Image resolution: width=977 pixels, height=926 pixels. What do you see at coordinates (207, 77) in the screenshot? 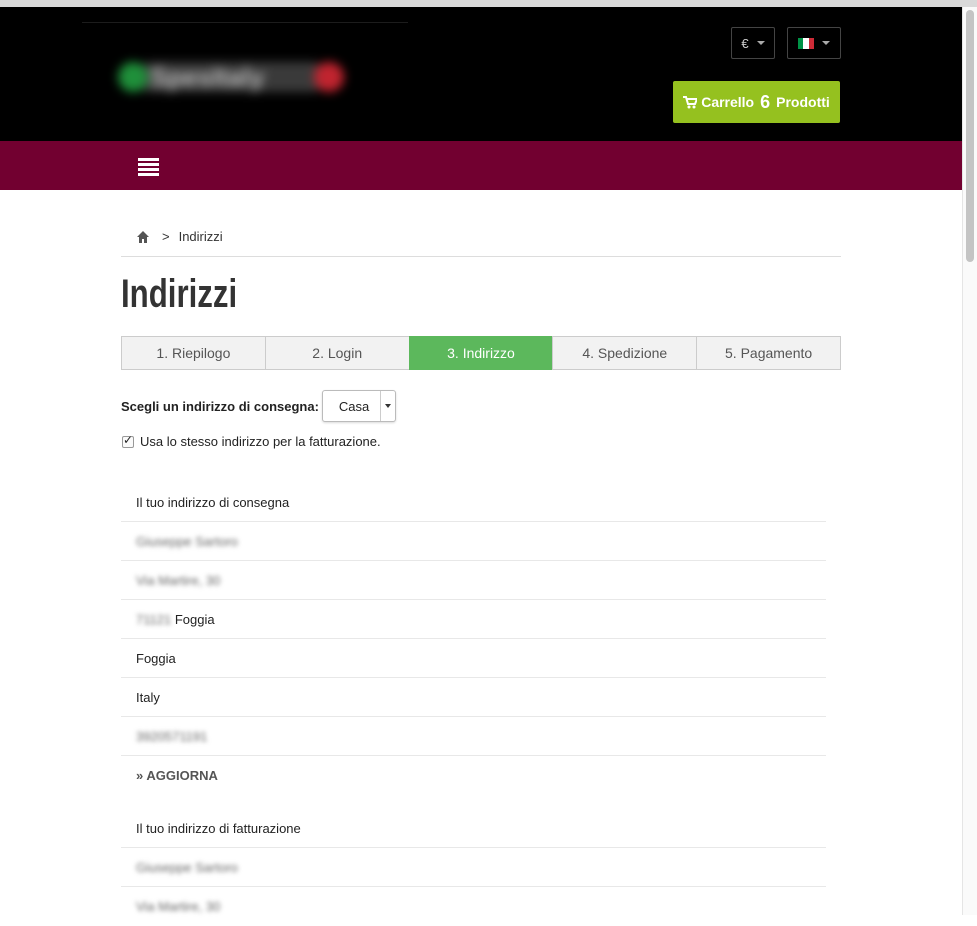
I see `logo-text: SpesItaly` at bounding box center [207, 77].